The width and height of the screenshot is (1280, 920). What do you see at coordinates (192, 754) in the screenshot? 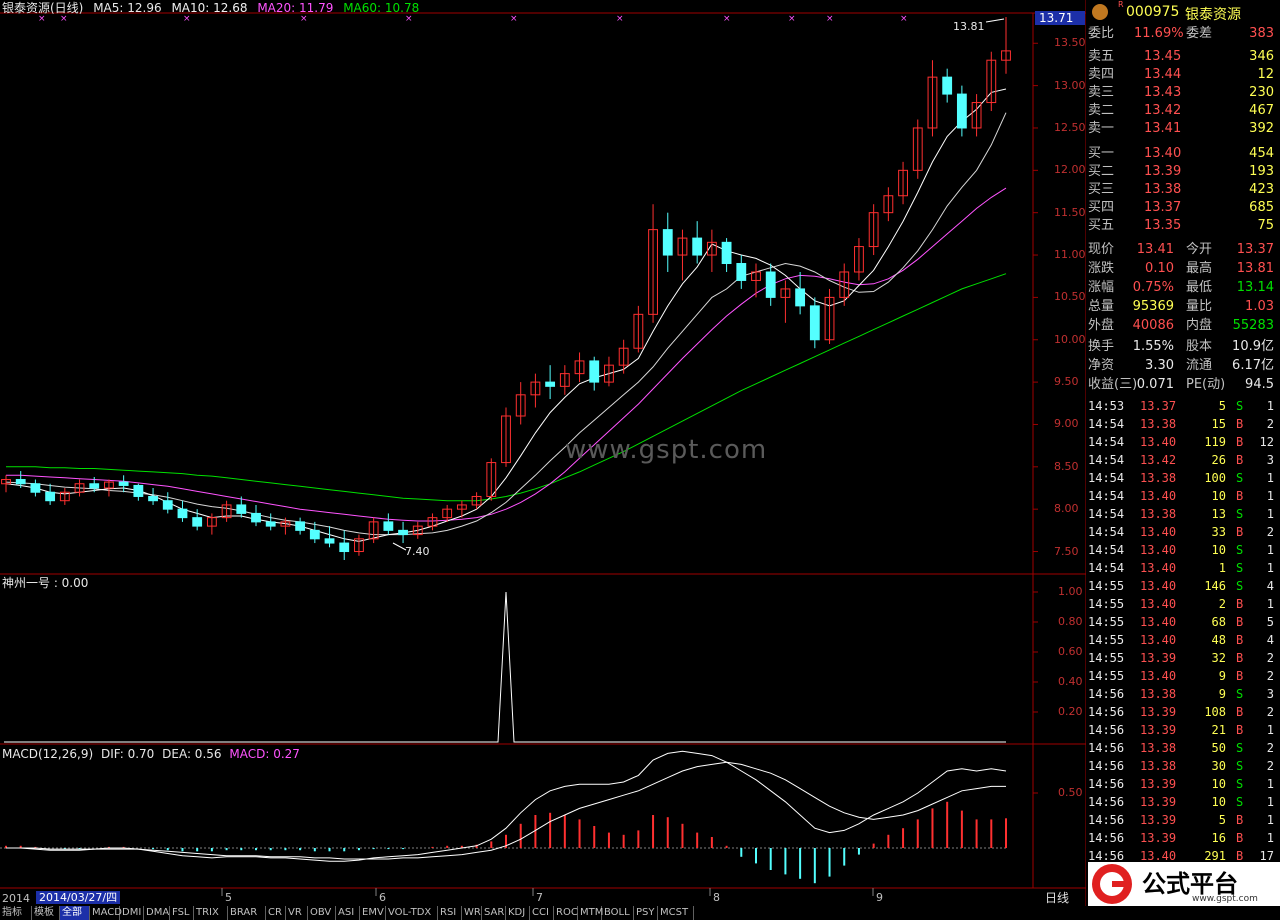
I see `macd-dea: DEA: 0.56` at bounding box center [192, 754].